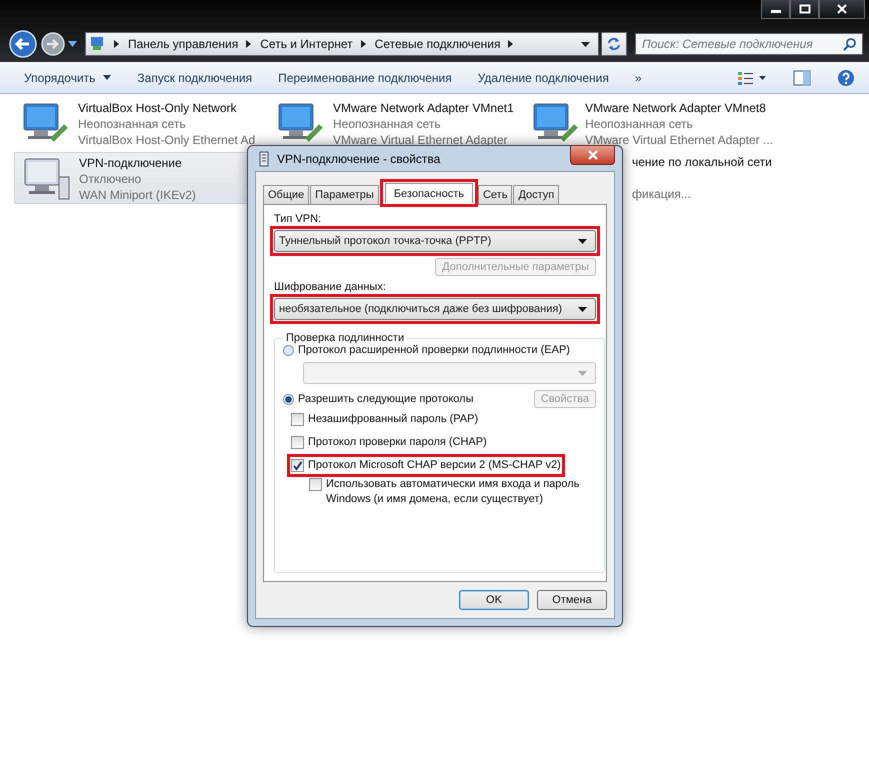 This screenshot has width=869, height=765. I want to click on dialog-title: VPN-подключение - свойства, so click(358, 159).